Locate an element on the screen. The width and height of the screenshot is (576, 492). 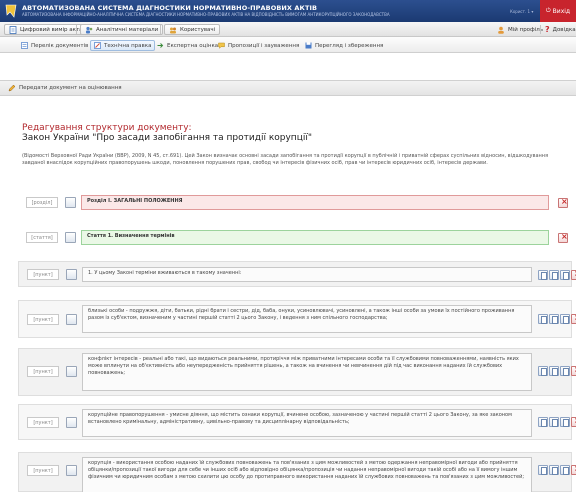
list-icon is located at coordinates (24, 45).